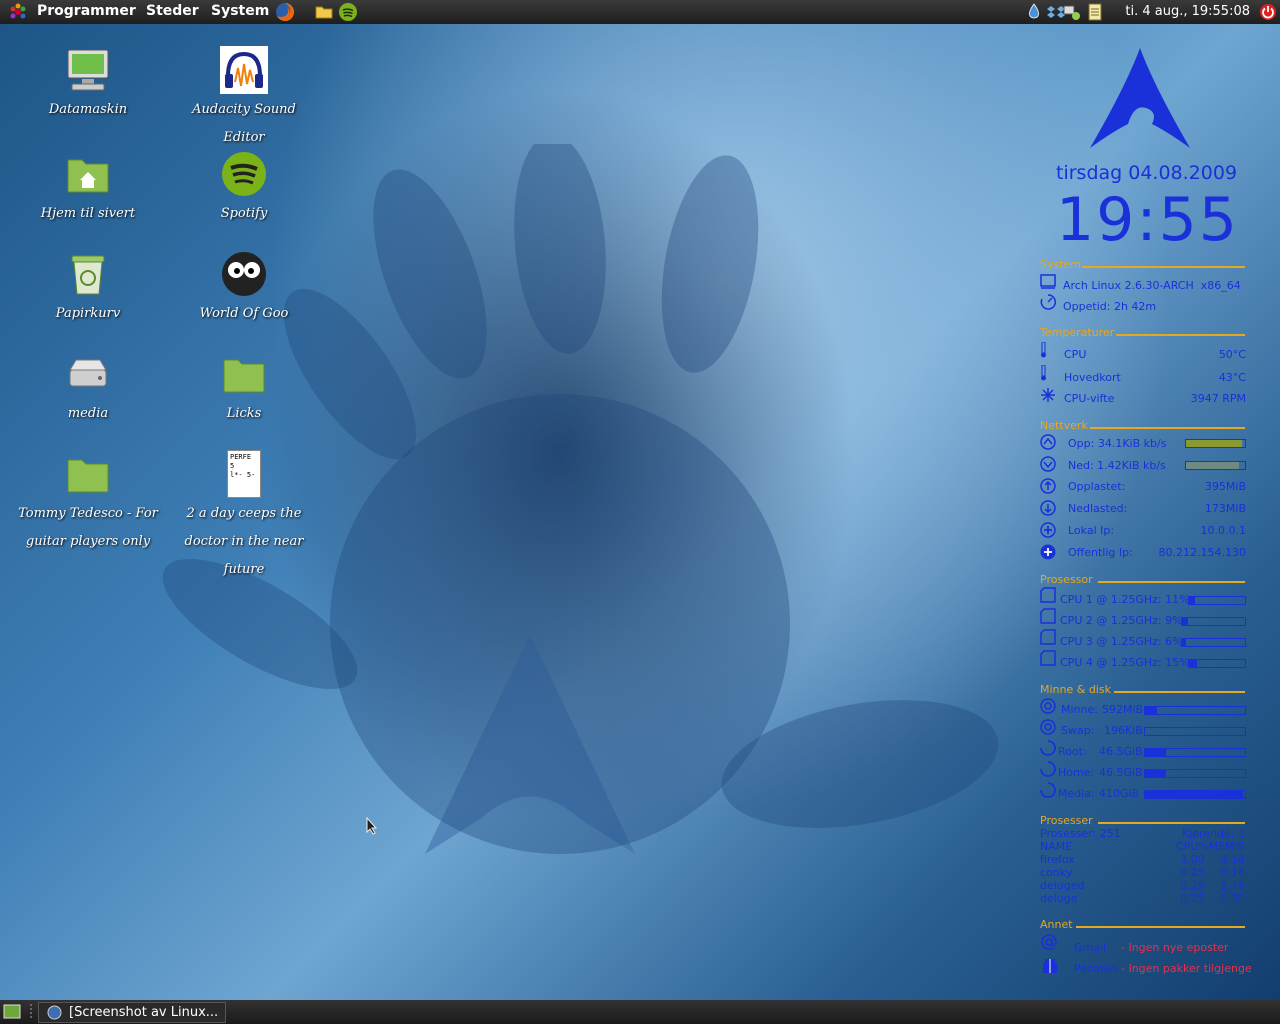  I want to click on panel-clock: ti. 4 aug., 19:55:08, so click(1187, 11).